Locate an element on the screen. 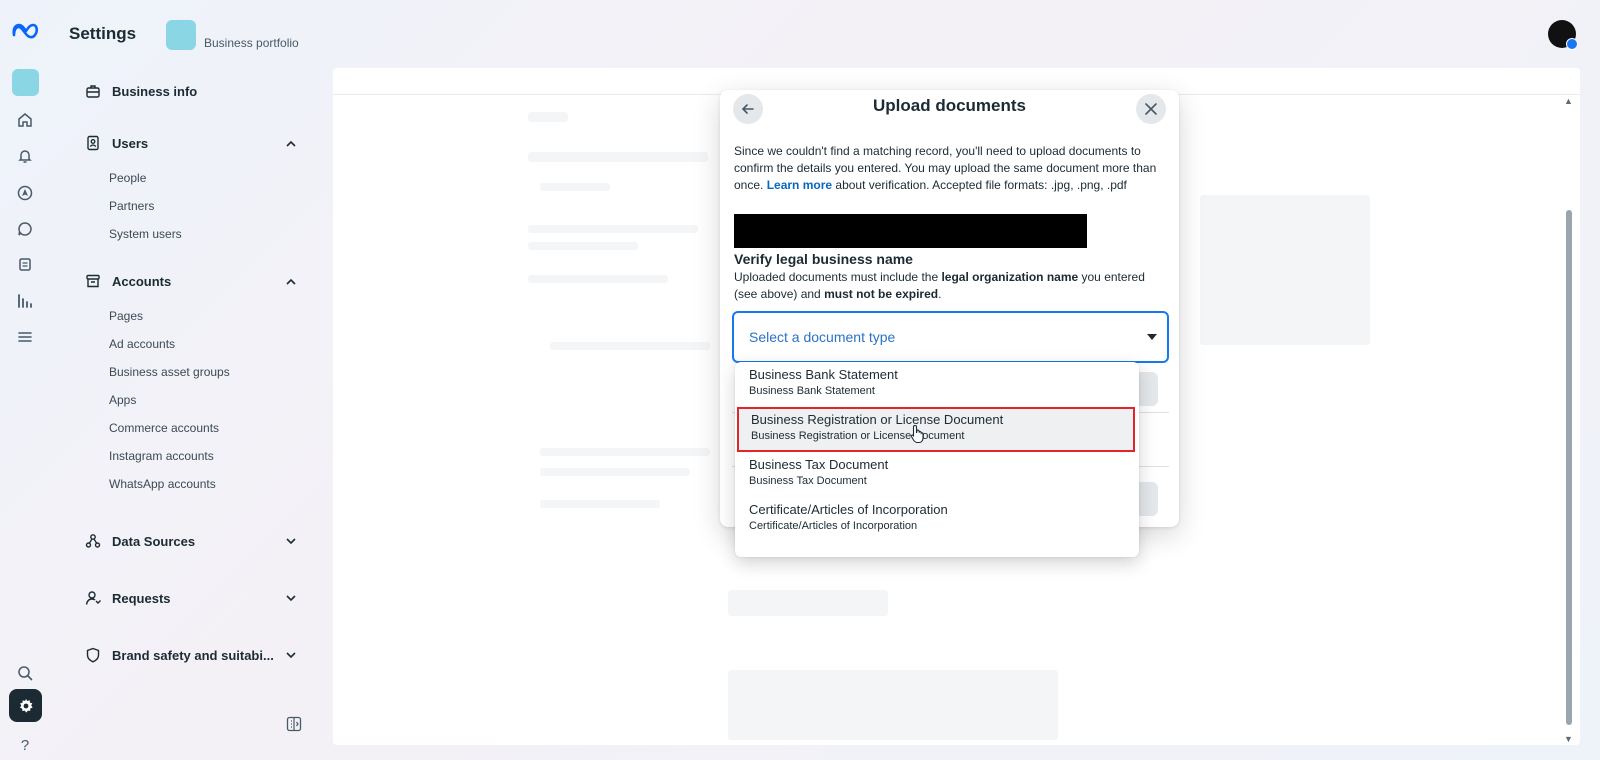  sidebar-section-data-sources: Data Sources is located at coordinates (191, 541).